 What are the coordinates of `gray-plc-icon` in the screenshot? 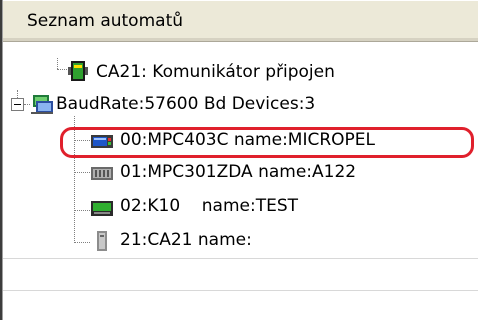 It's located at (102, 173).